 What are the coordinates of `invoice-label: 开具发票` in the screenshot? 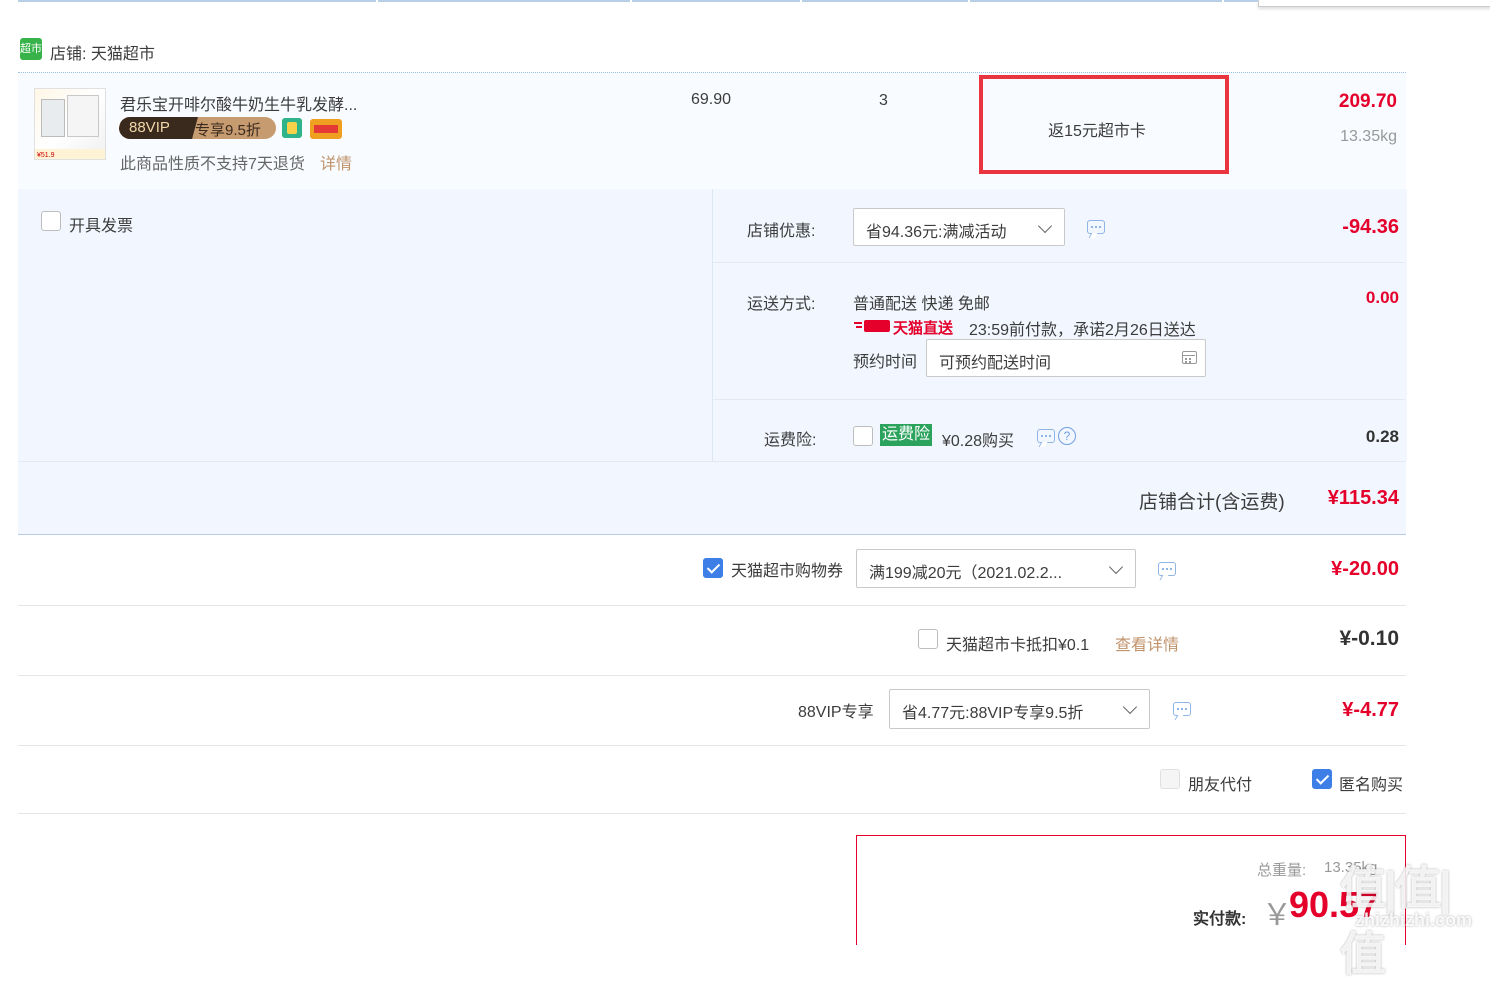 It's located at (101, 226).